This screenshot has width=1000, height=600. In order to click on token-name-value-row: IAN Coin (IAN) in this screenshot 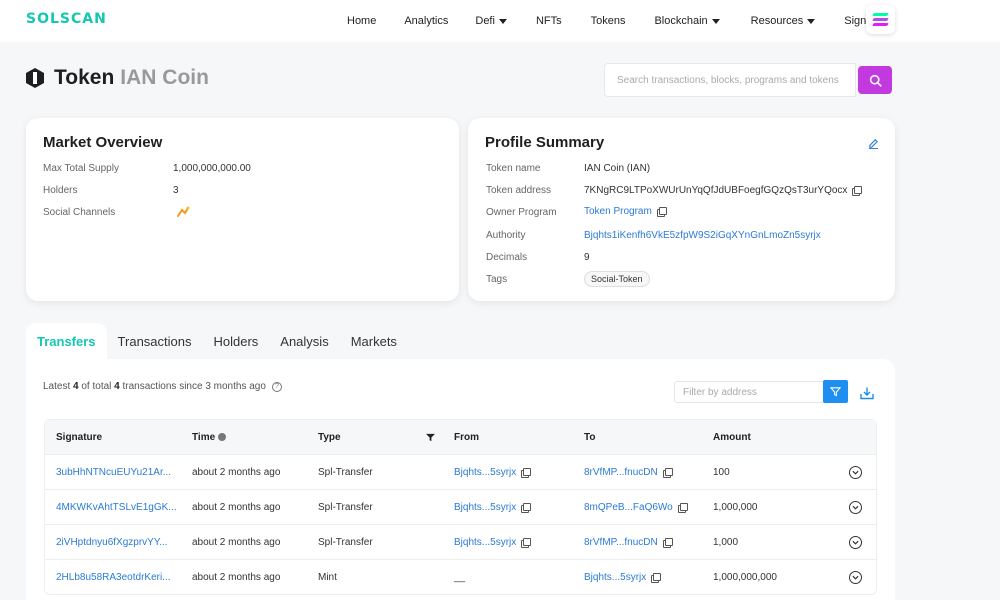, I will do `click(617, 168)`.